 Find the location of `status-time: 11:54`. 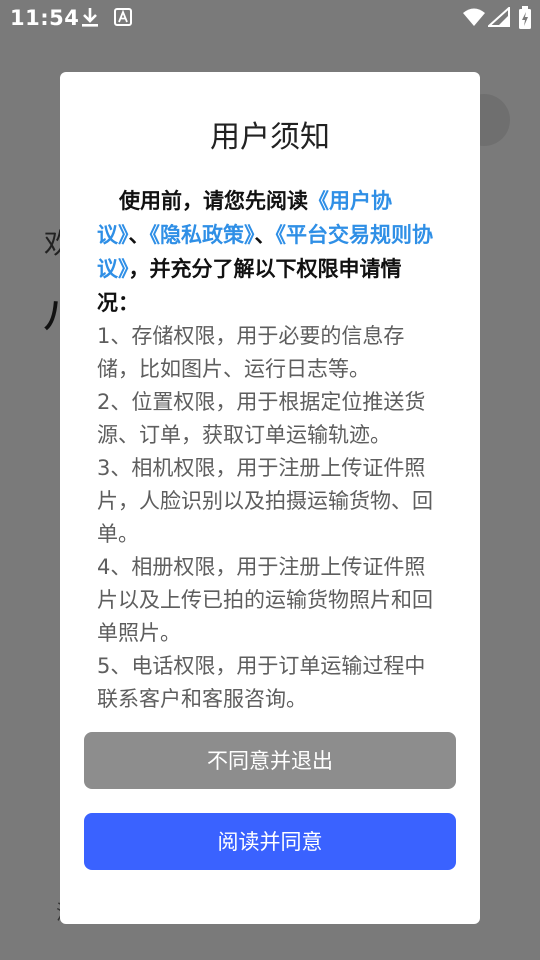

status-time: 11:54 is located at coordinates (45, 18).